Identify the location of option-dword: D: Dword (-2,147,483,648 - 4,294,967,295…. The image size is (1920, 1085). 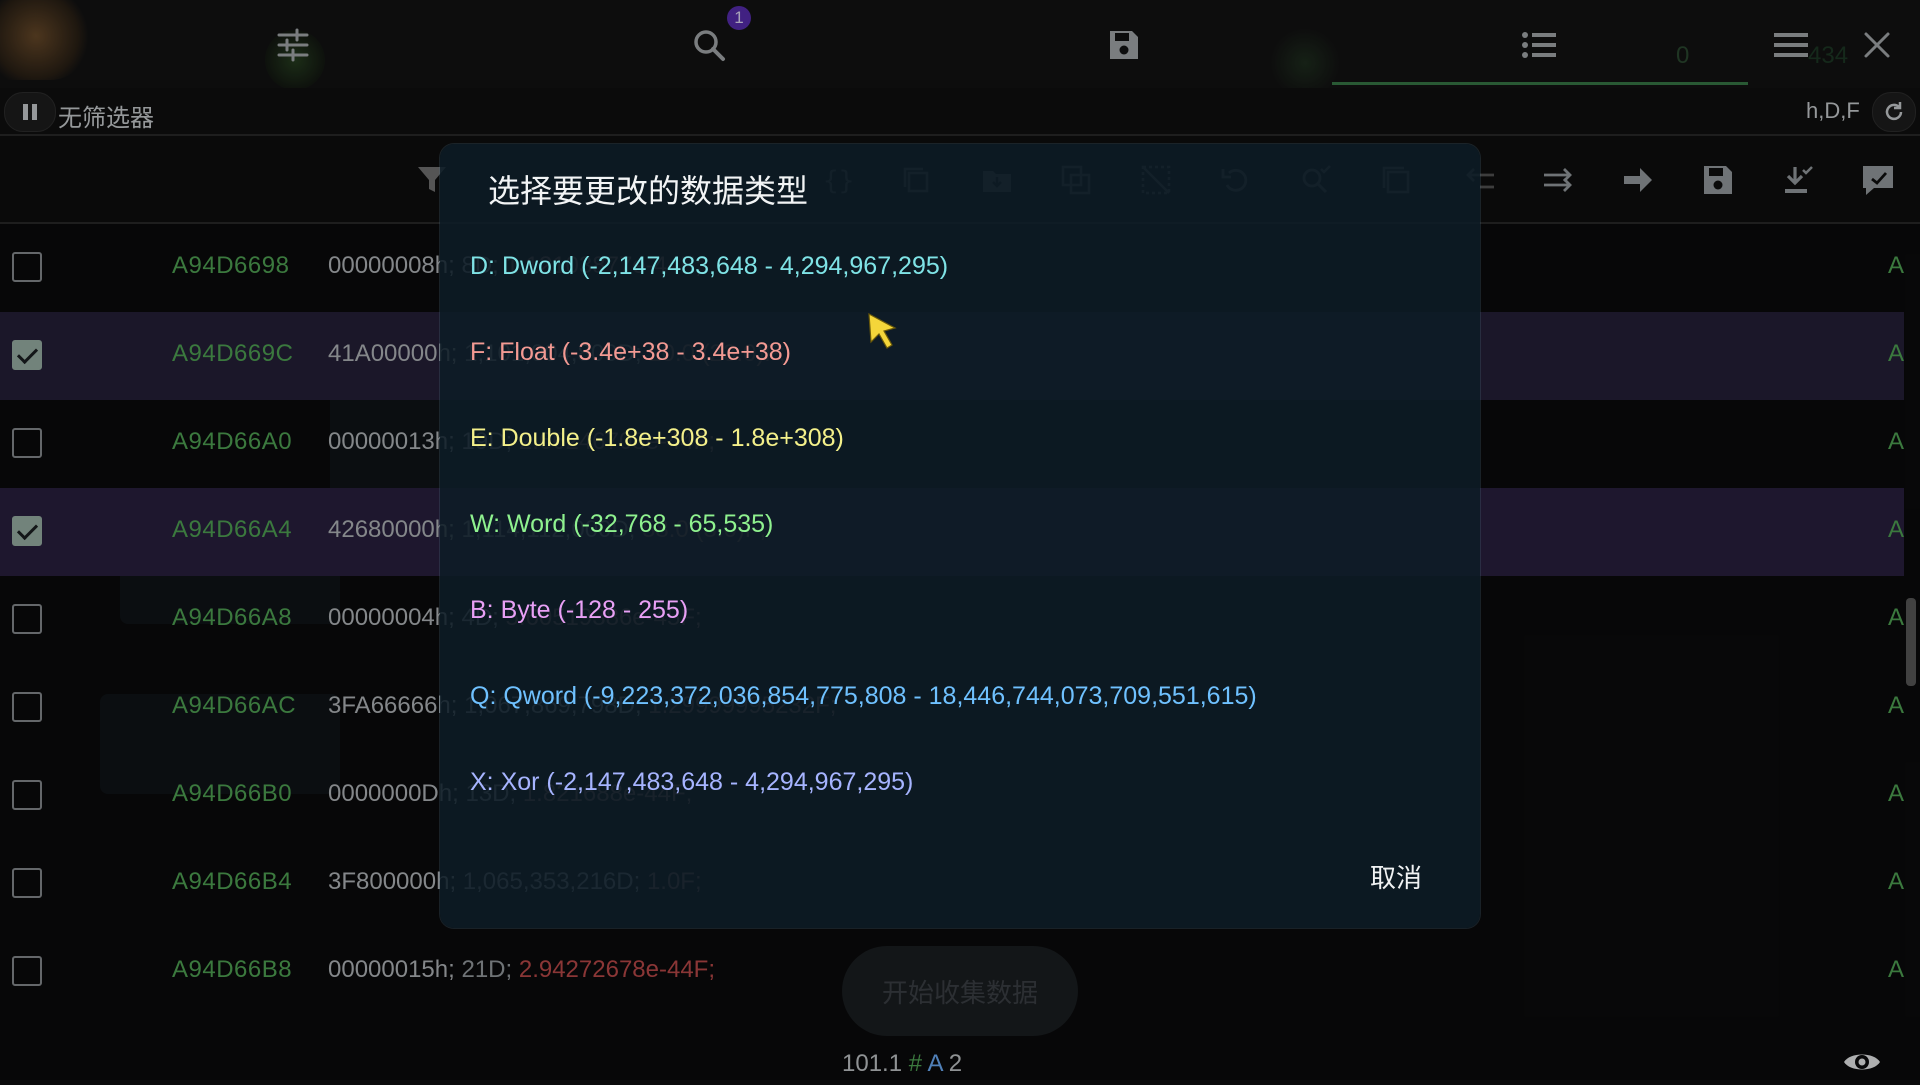
(709, 266).